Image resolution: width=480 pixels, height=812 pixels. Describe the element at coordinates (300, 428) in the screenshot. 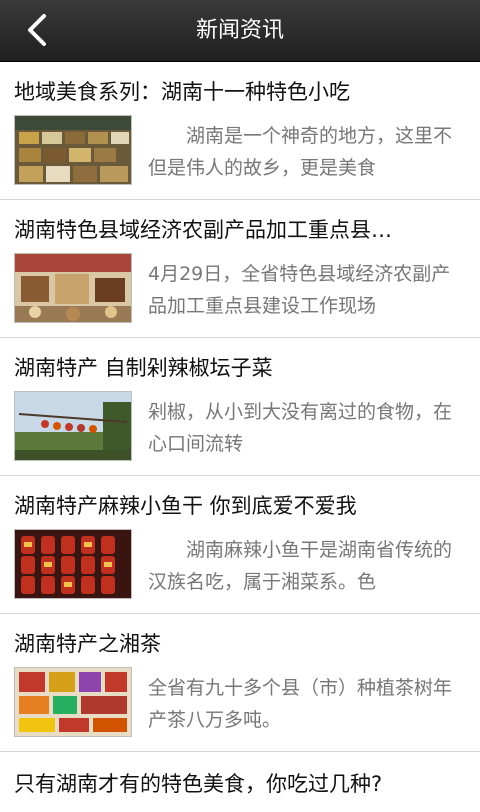

I see `news-summary: 剁椒，从小到大没有离过的食物，在心口间流转` at that location.